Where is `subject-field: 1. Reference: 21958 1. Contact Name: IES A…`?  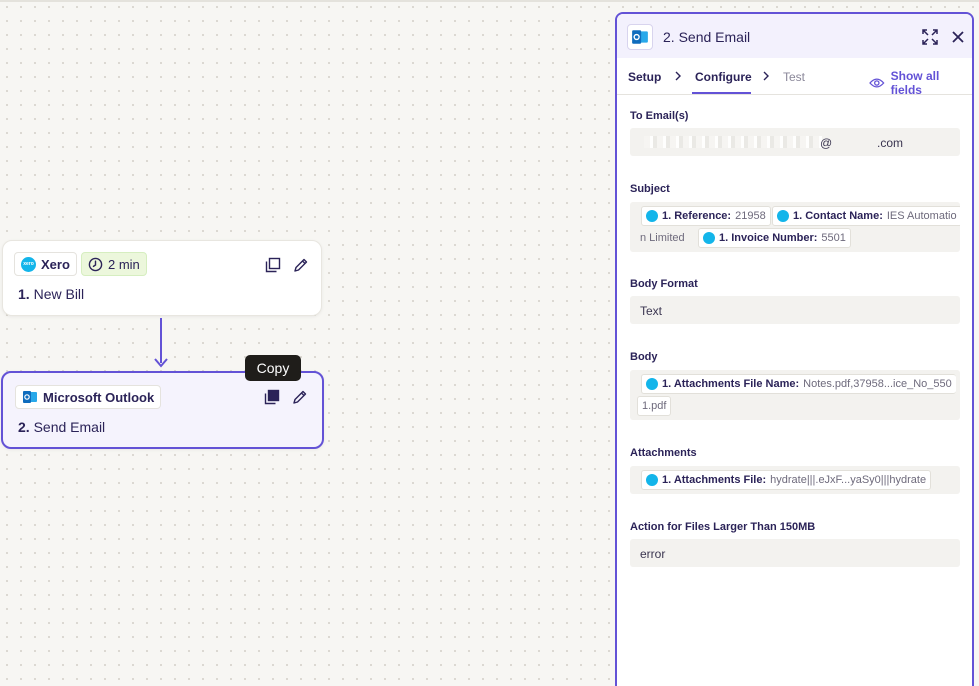
subject-field: 1. Reference: 21958 1. Contact Name: IES A… is located at coordinates (795, 227).